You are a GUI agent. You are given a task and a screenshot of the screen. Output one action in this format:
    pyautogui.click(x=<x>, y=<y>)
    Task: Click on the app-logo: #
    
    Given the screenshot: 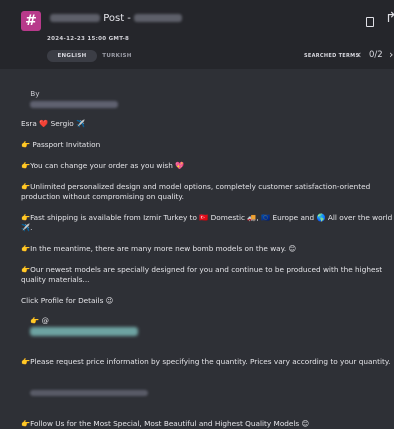 What is the action you would take?
    pyautogui.click(x=31, y=21)
    